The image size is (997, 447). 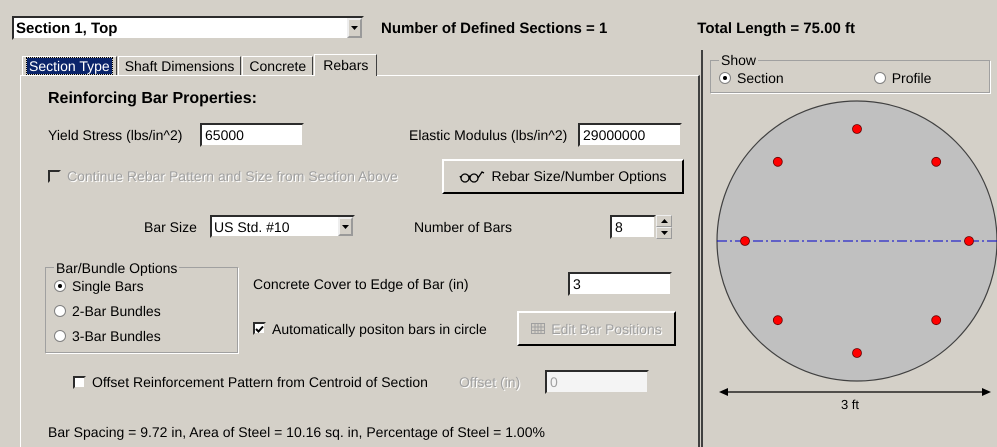 What do you see at coordinates (563, 176) in the screenshot?
I see `rebar-options-button: Rebar Size/Number Options` at bounding box center [563, 176].